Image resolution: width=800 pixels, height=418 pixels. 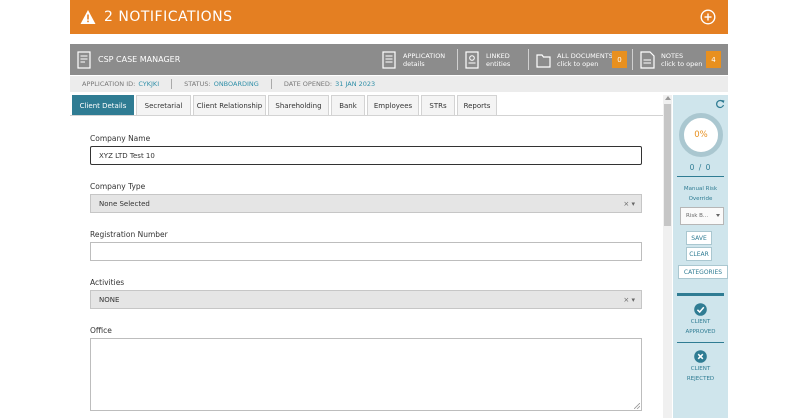 What do you see at coordinates (438, 105) in the screenshot?
I see `tab-strs: STRs` at bounding box center [438, 105].